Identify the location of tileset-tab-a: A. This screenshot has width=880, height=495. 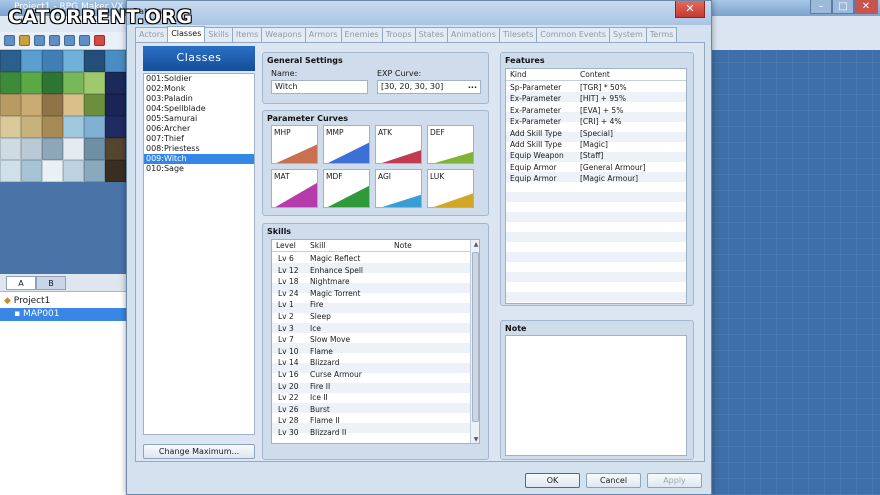
(21, 283).